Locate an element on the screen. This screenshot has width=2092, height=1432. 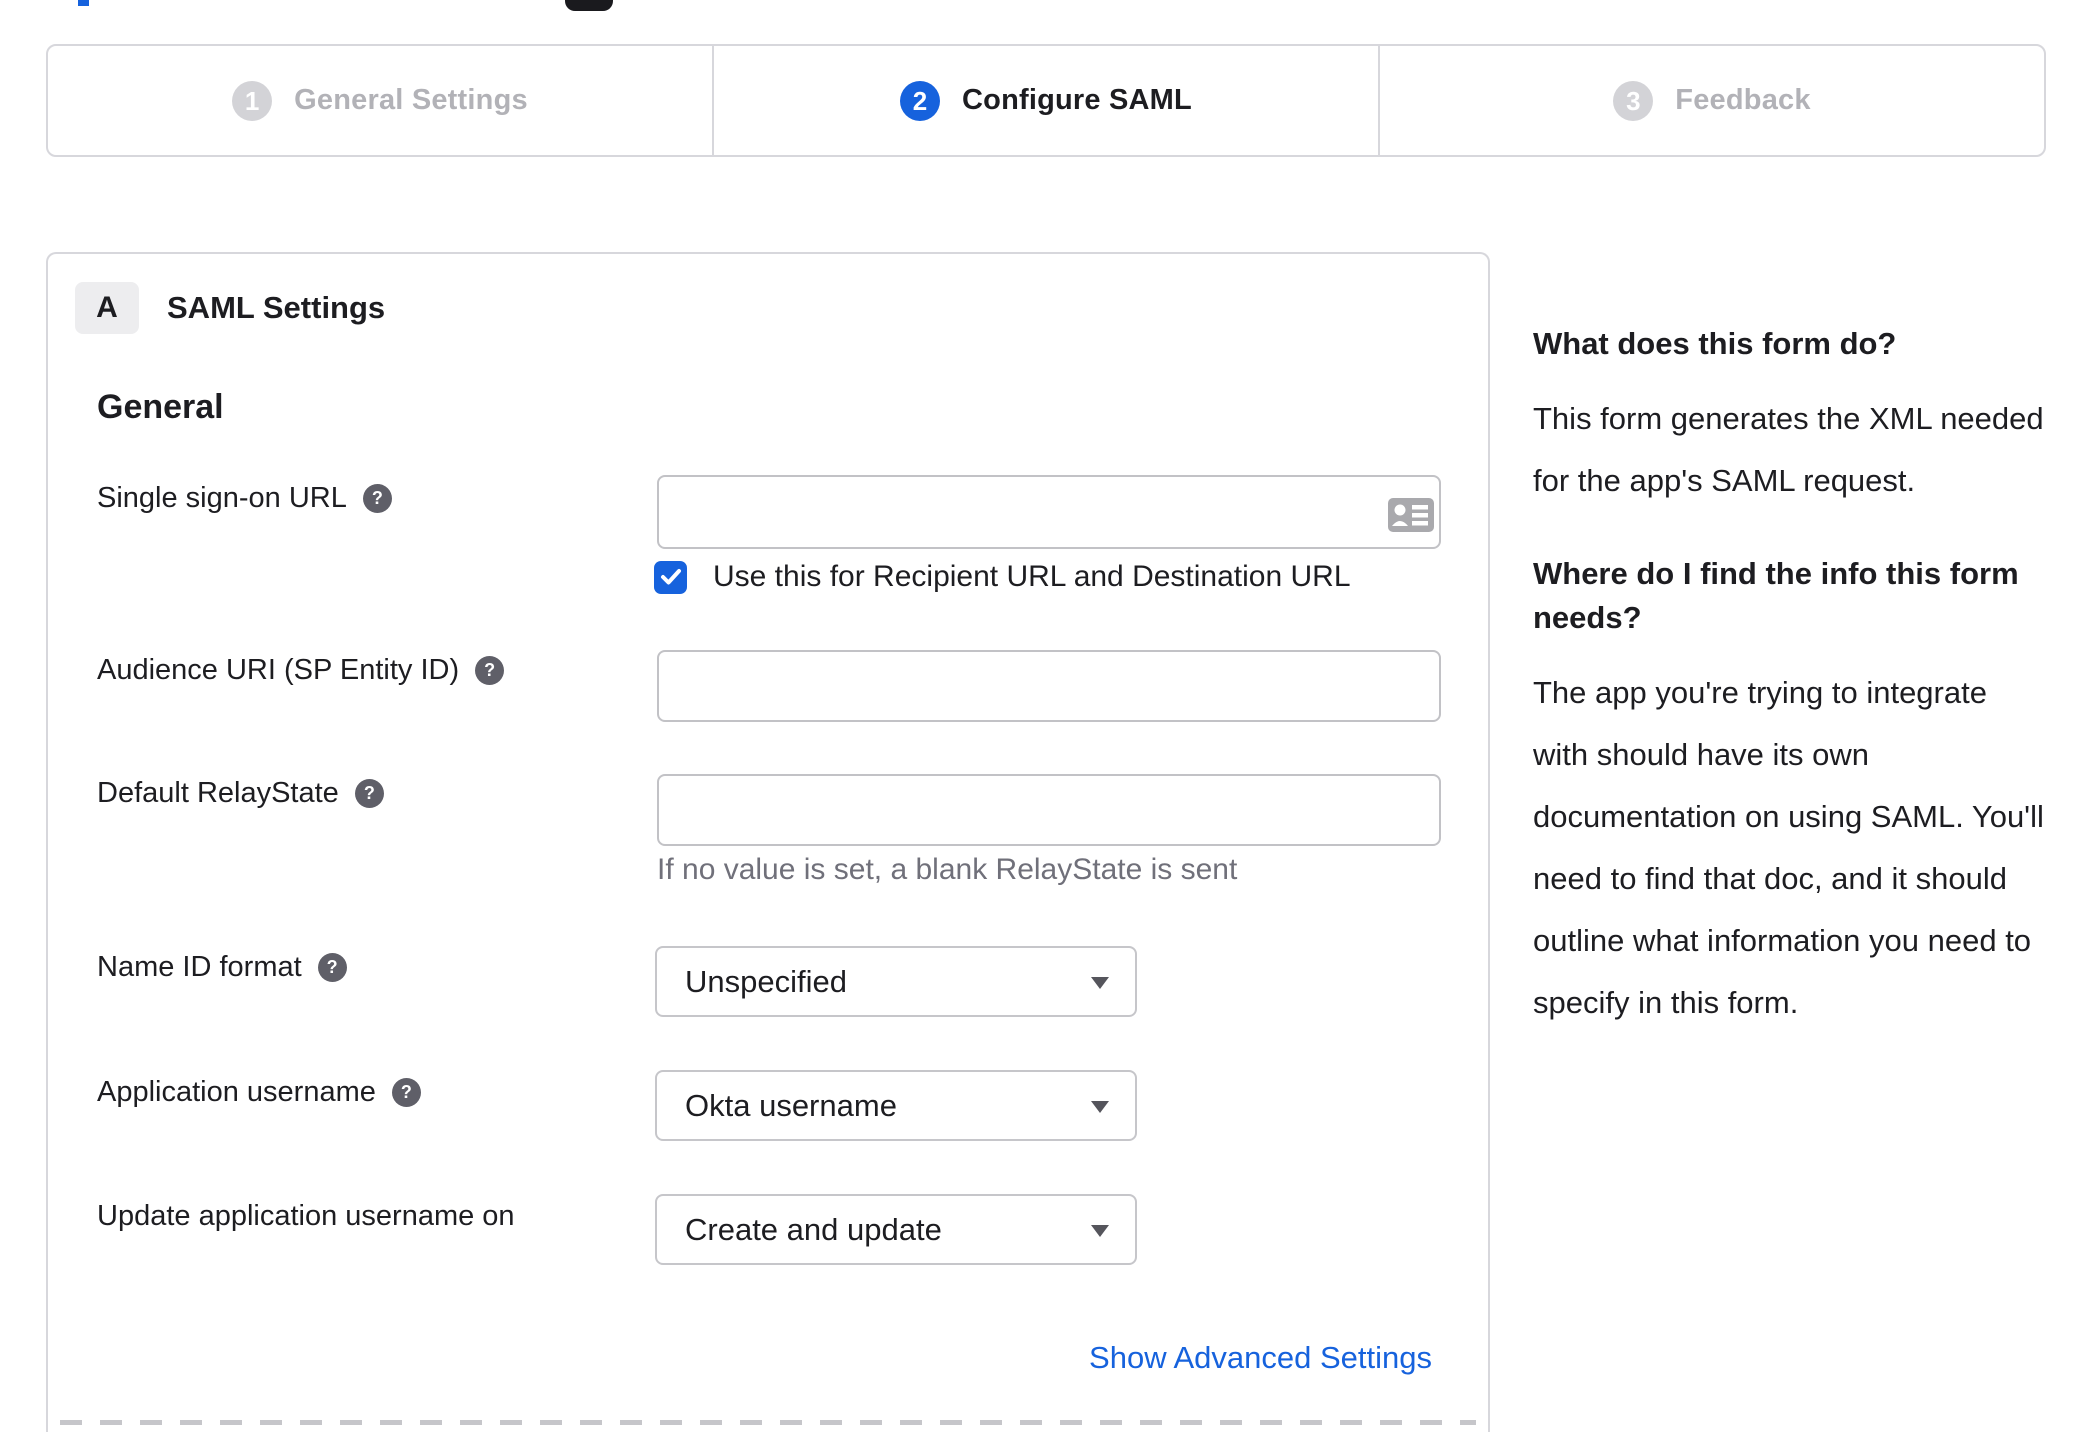
cutoff-logo-fragment is located at coordinates (589, 5).